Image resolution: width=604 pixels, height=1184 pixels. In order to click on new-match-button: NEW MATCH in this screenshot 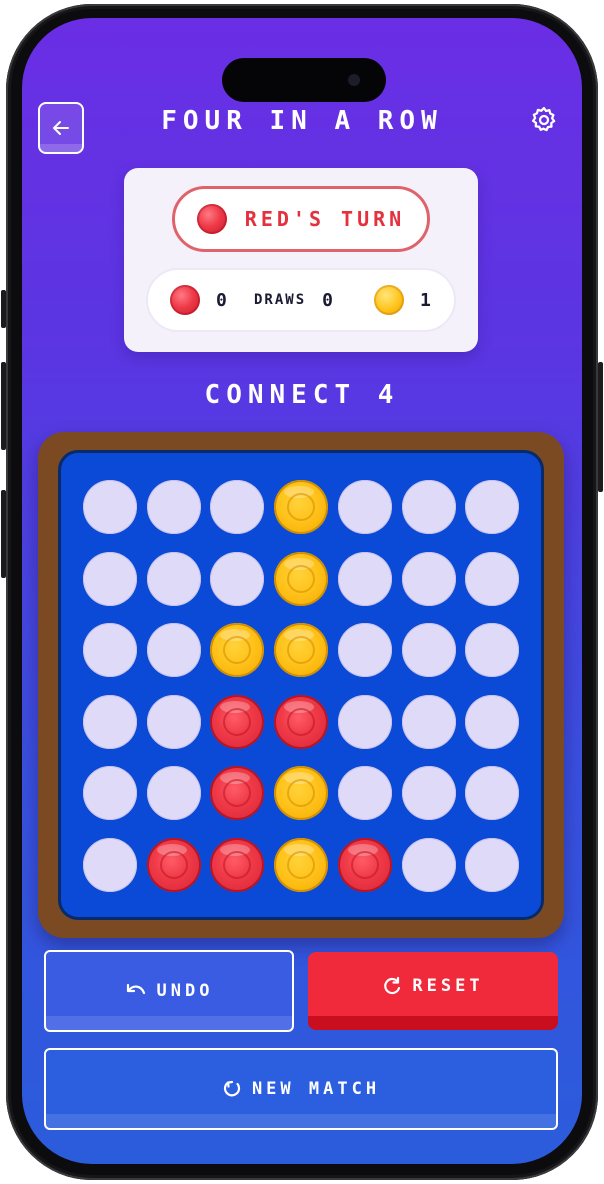, I will do `click(301, 1089)`.